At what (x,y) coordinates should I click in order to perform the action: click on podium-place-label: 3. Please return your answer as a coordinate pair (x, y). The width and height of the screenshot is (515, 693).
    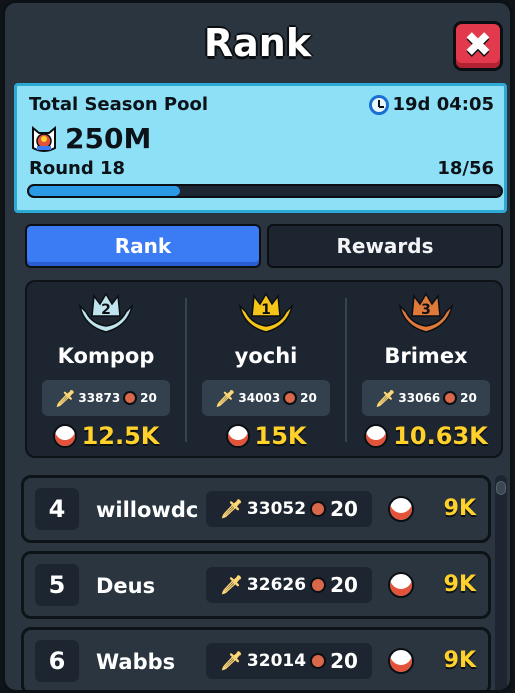
    Looking at the image, I should click on (426, 310).